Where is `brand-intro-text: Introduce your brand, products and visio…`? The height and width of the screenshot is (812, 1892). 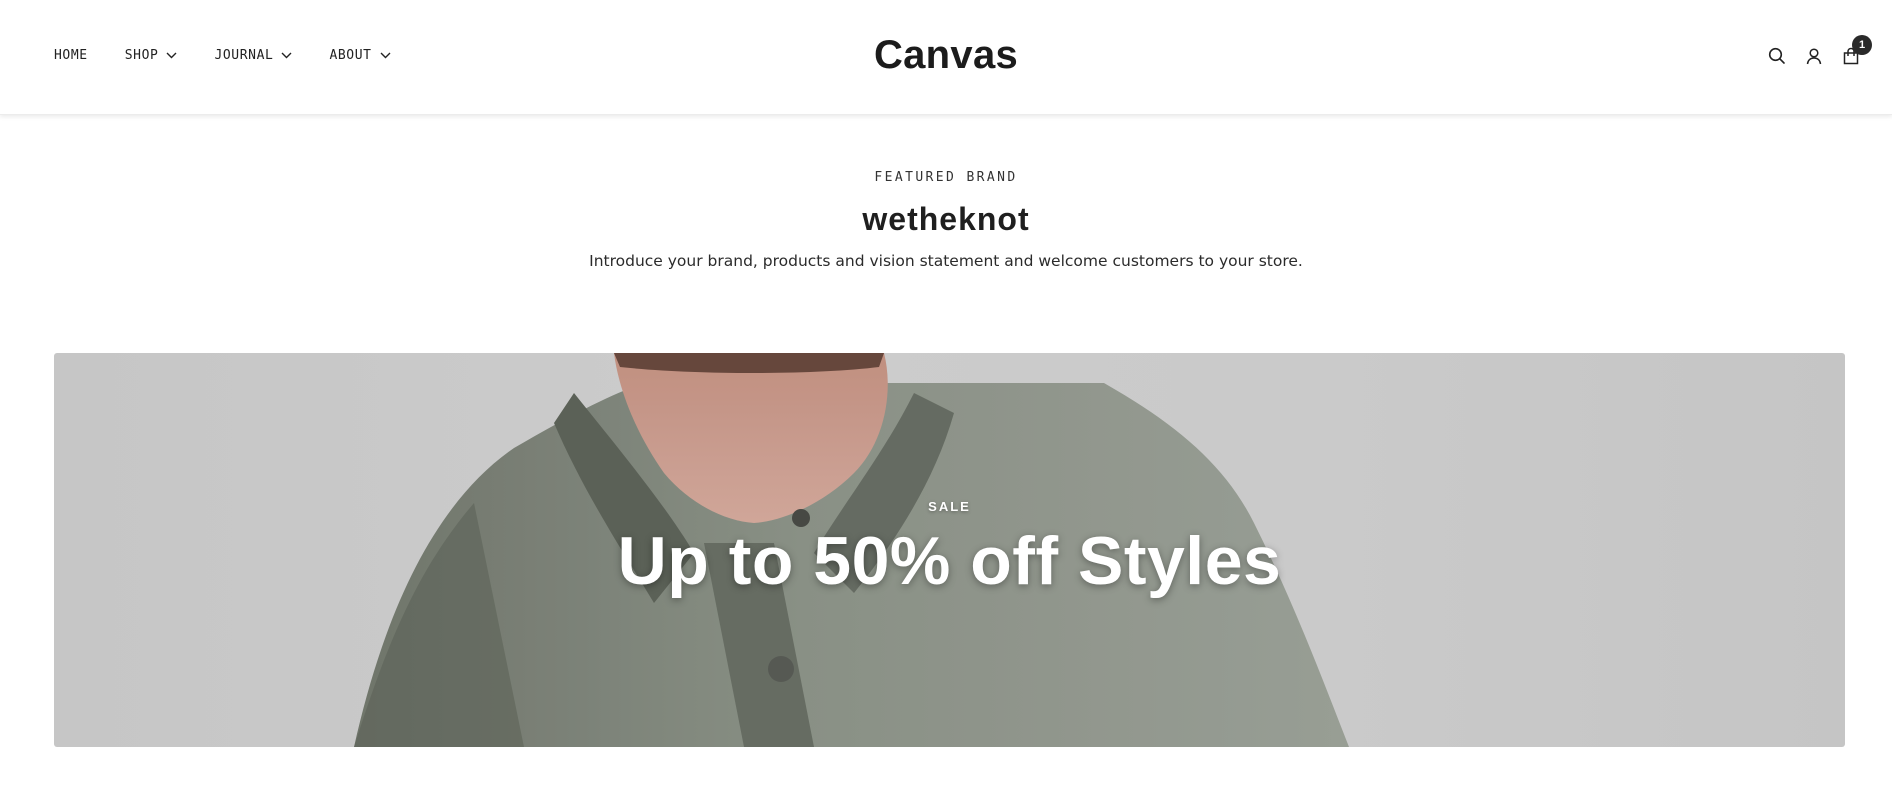 brand-intro-text: Introduce your brand, products and visio… is located at coordinates (946, 261).